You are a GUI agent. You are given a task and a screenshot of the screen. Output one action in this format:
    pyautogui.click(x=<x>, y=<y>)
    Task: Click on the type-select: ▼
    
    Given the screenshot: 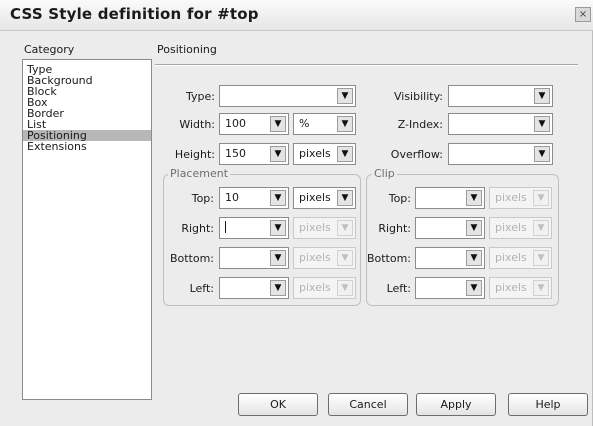 What is the action you would take?
    pyautogui.click(x=287, y=96)
    